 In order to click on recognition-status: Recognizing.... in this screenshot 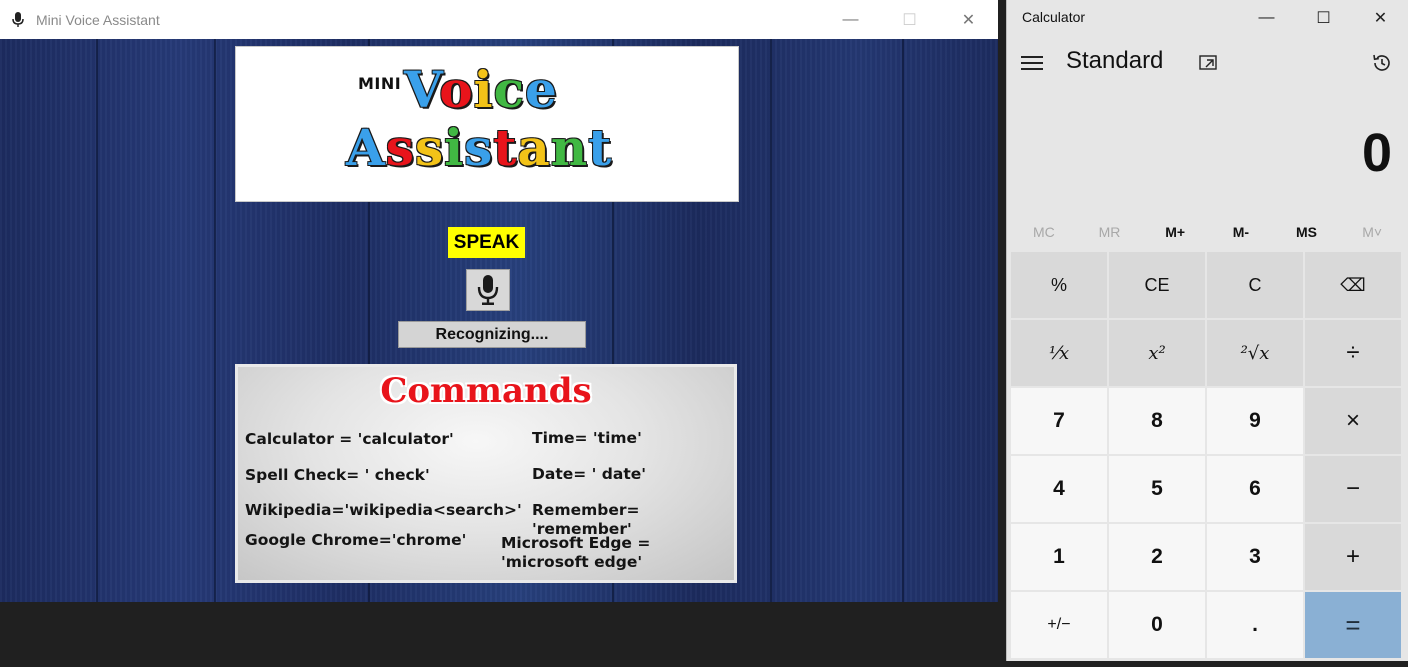, I will do `click(492, 334)`.